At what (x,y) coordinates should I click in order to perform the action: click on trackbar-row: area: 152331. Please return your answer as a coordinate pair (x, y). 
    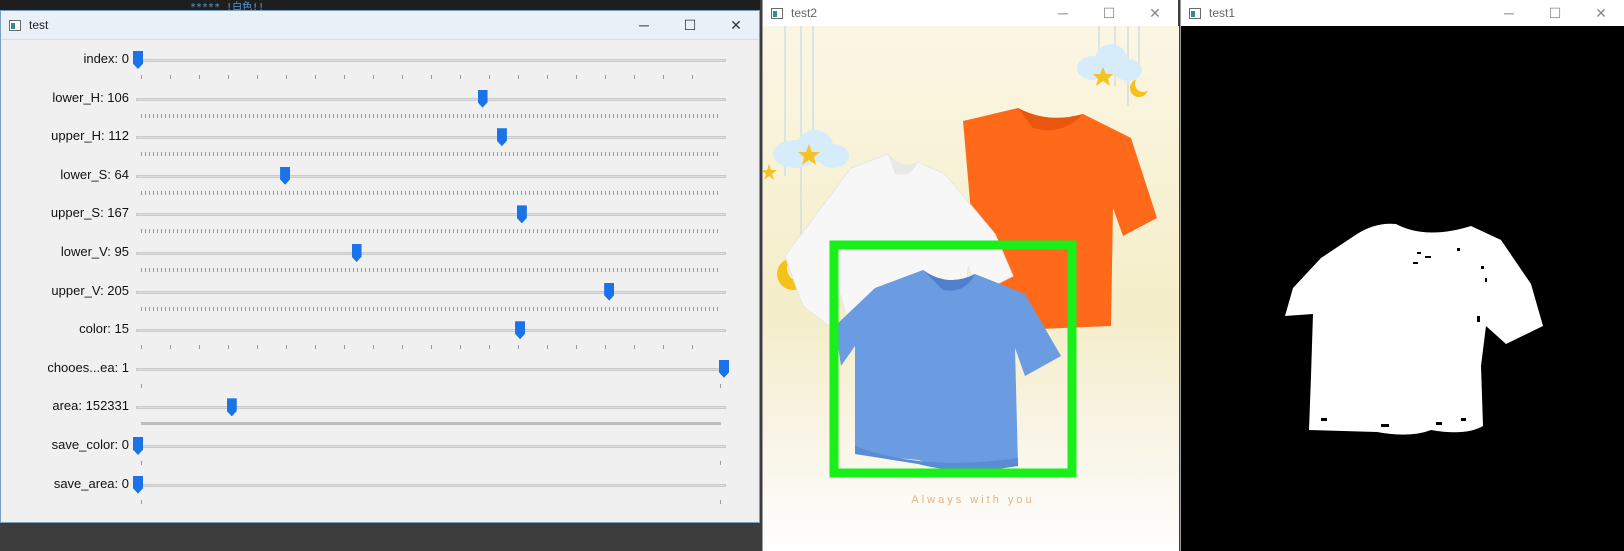
    Looking at the image, I should click on (381, 416).